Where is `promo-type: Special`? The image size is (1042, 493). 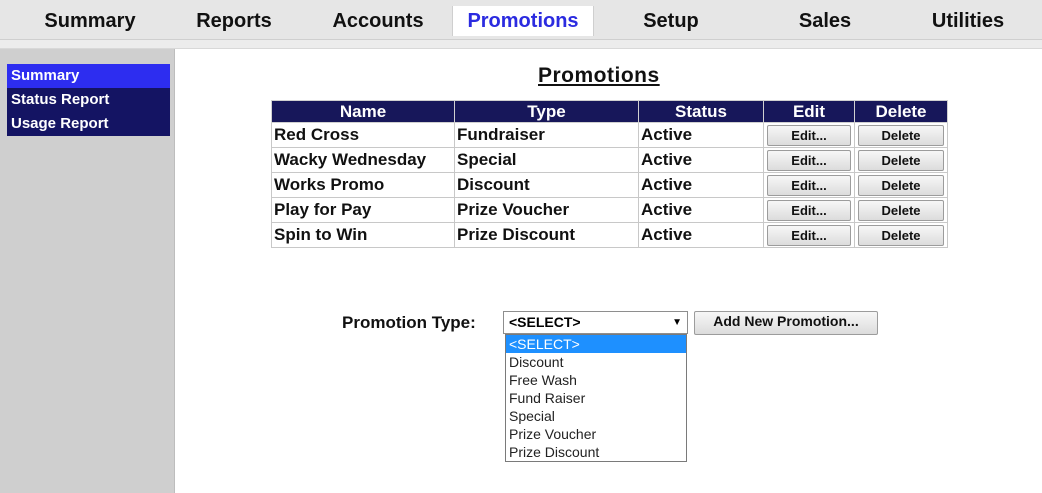
promo-type: Special is located at coordinates (546, 160).